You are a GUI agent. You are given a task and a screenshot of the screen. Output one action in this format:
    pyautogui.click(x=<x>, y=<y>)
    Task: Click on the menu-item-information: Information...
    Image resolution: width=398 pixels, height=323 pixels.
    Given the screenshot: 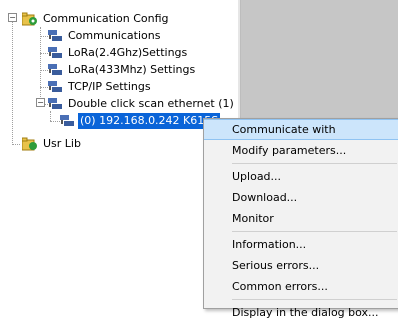 What is the action you would take?
    pyautogui.click(x=301, y=244)
    